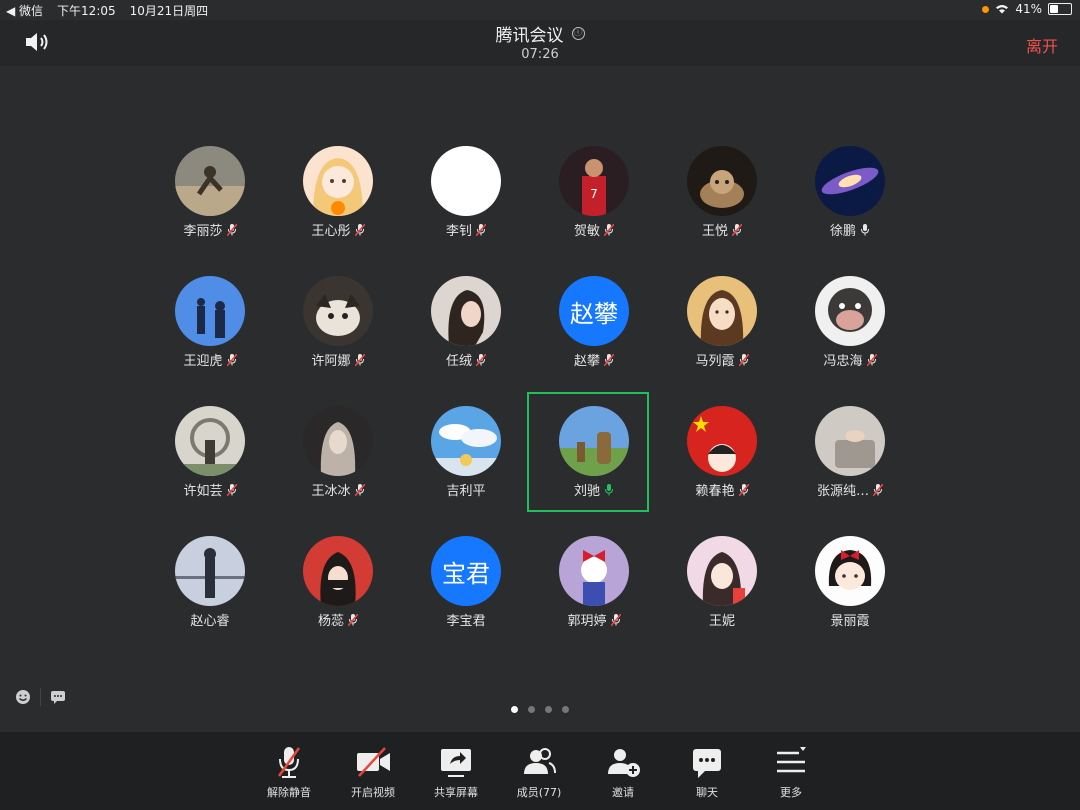 Image resolution: width=1080 pixels, height=810 pixels. I want to click on info-icon: ⓘ, so click(578, 33).